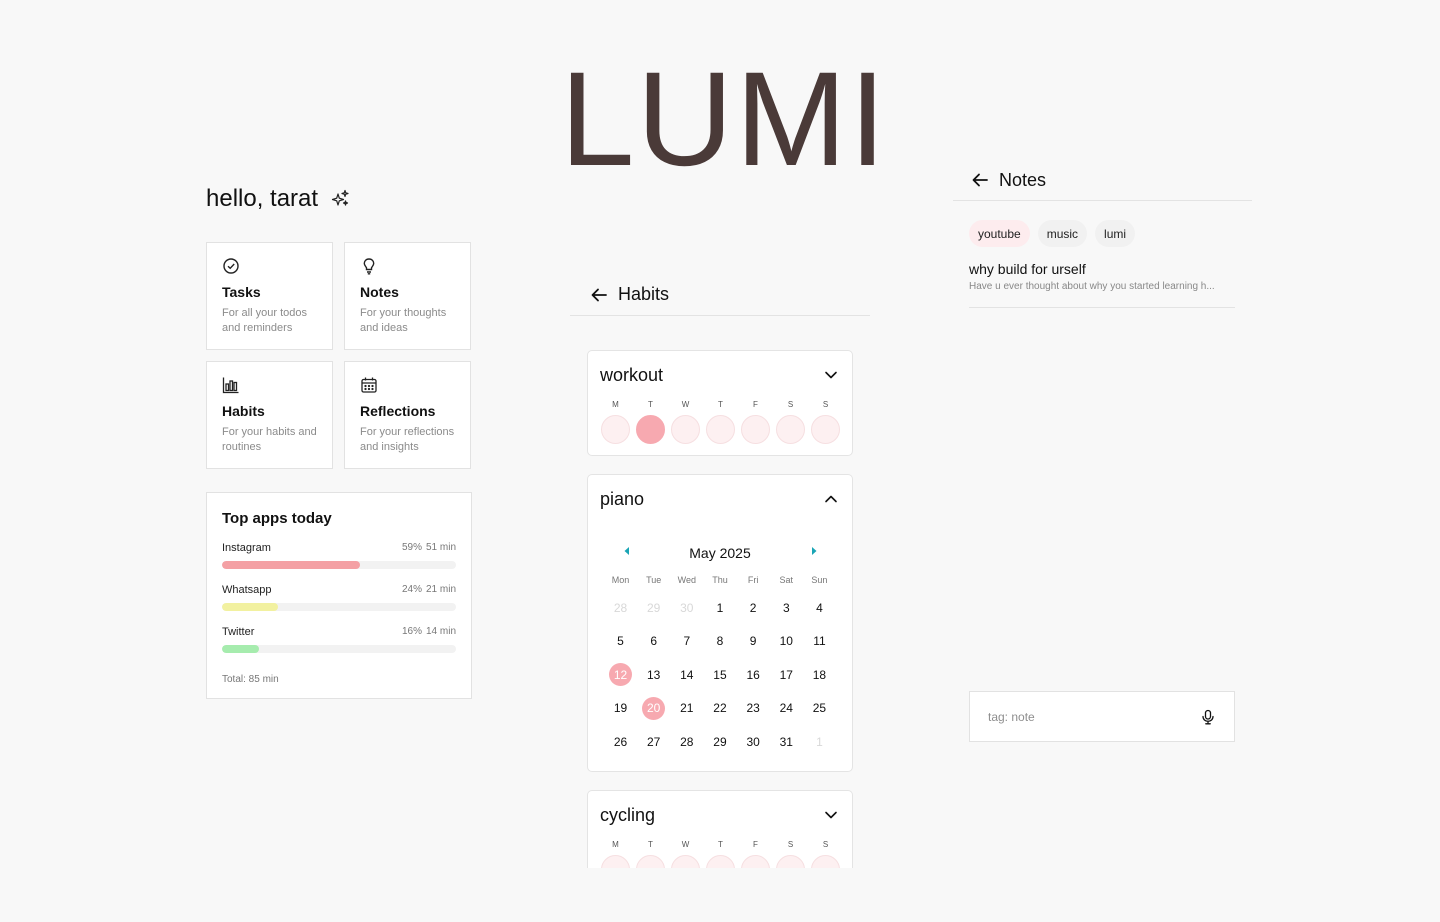 The image size is (1440, 922). What do you see at coordinates (819, 642) in the screenshot?
I see `calendar-day: 11` at bounding box center [819, 642].